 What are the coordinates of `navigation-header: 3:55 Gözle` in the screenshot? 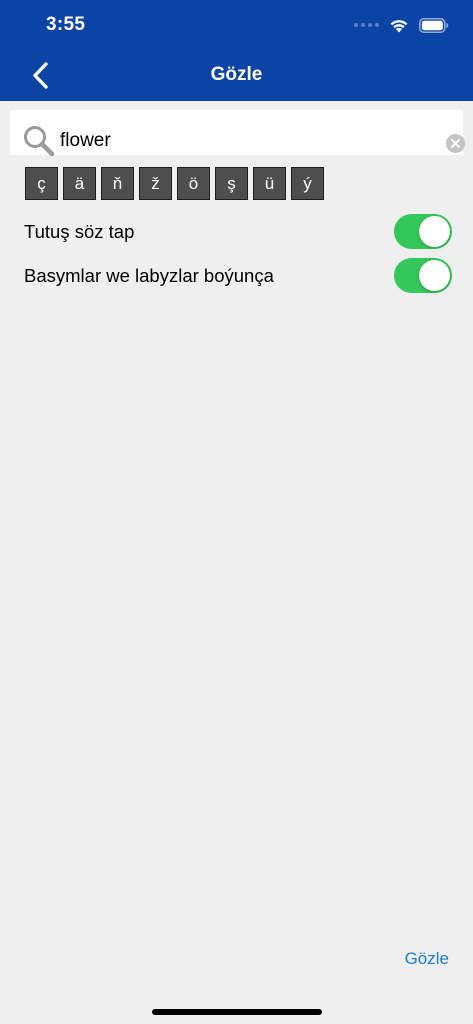 It's located at (236, 50).